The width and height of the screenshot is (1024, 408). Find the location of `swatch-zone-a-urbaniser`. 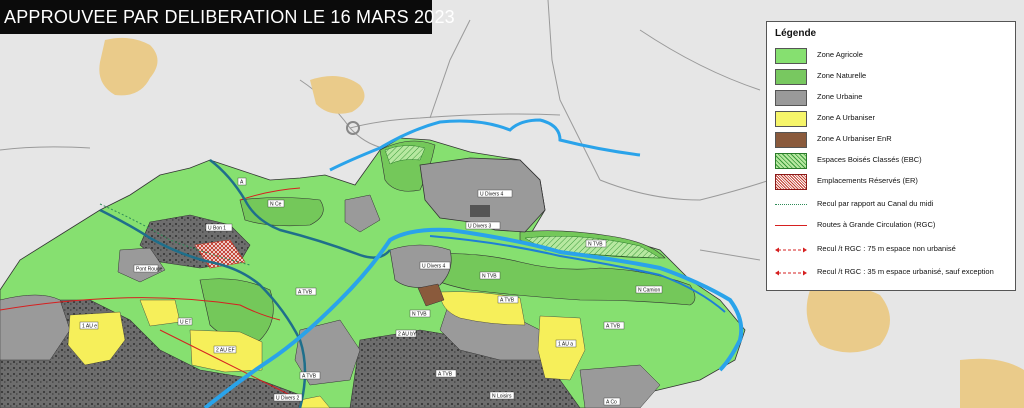

swatch-zone-a-urbaniser is located at coordinates (791, 119).